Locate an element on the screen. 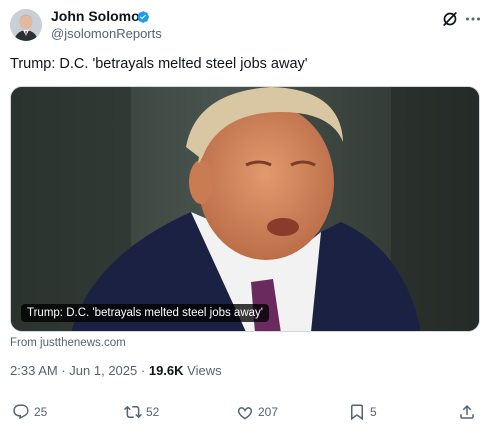 This screenshot has height=428, width=484. link-source: From justthenews.com is located at coordinates (68, 343).